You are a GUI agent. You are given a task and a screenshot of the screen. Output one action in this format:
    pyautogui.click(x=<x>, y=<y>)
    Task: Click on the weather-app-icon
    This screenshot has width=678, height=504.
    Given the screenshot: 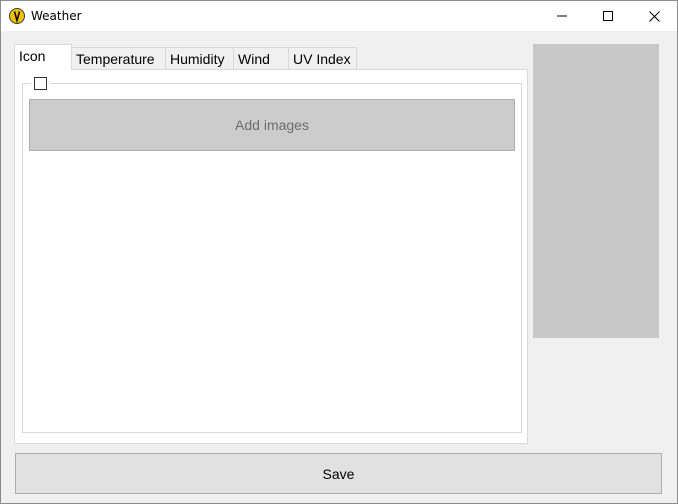 What is the action you would take?
    pyautogui.click(x=17, y=16)
    